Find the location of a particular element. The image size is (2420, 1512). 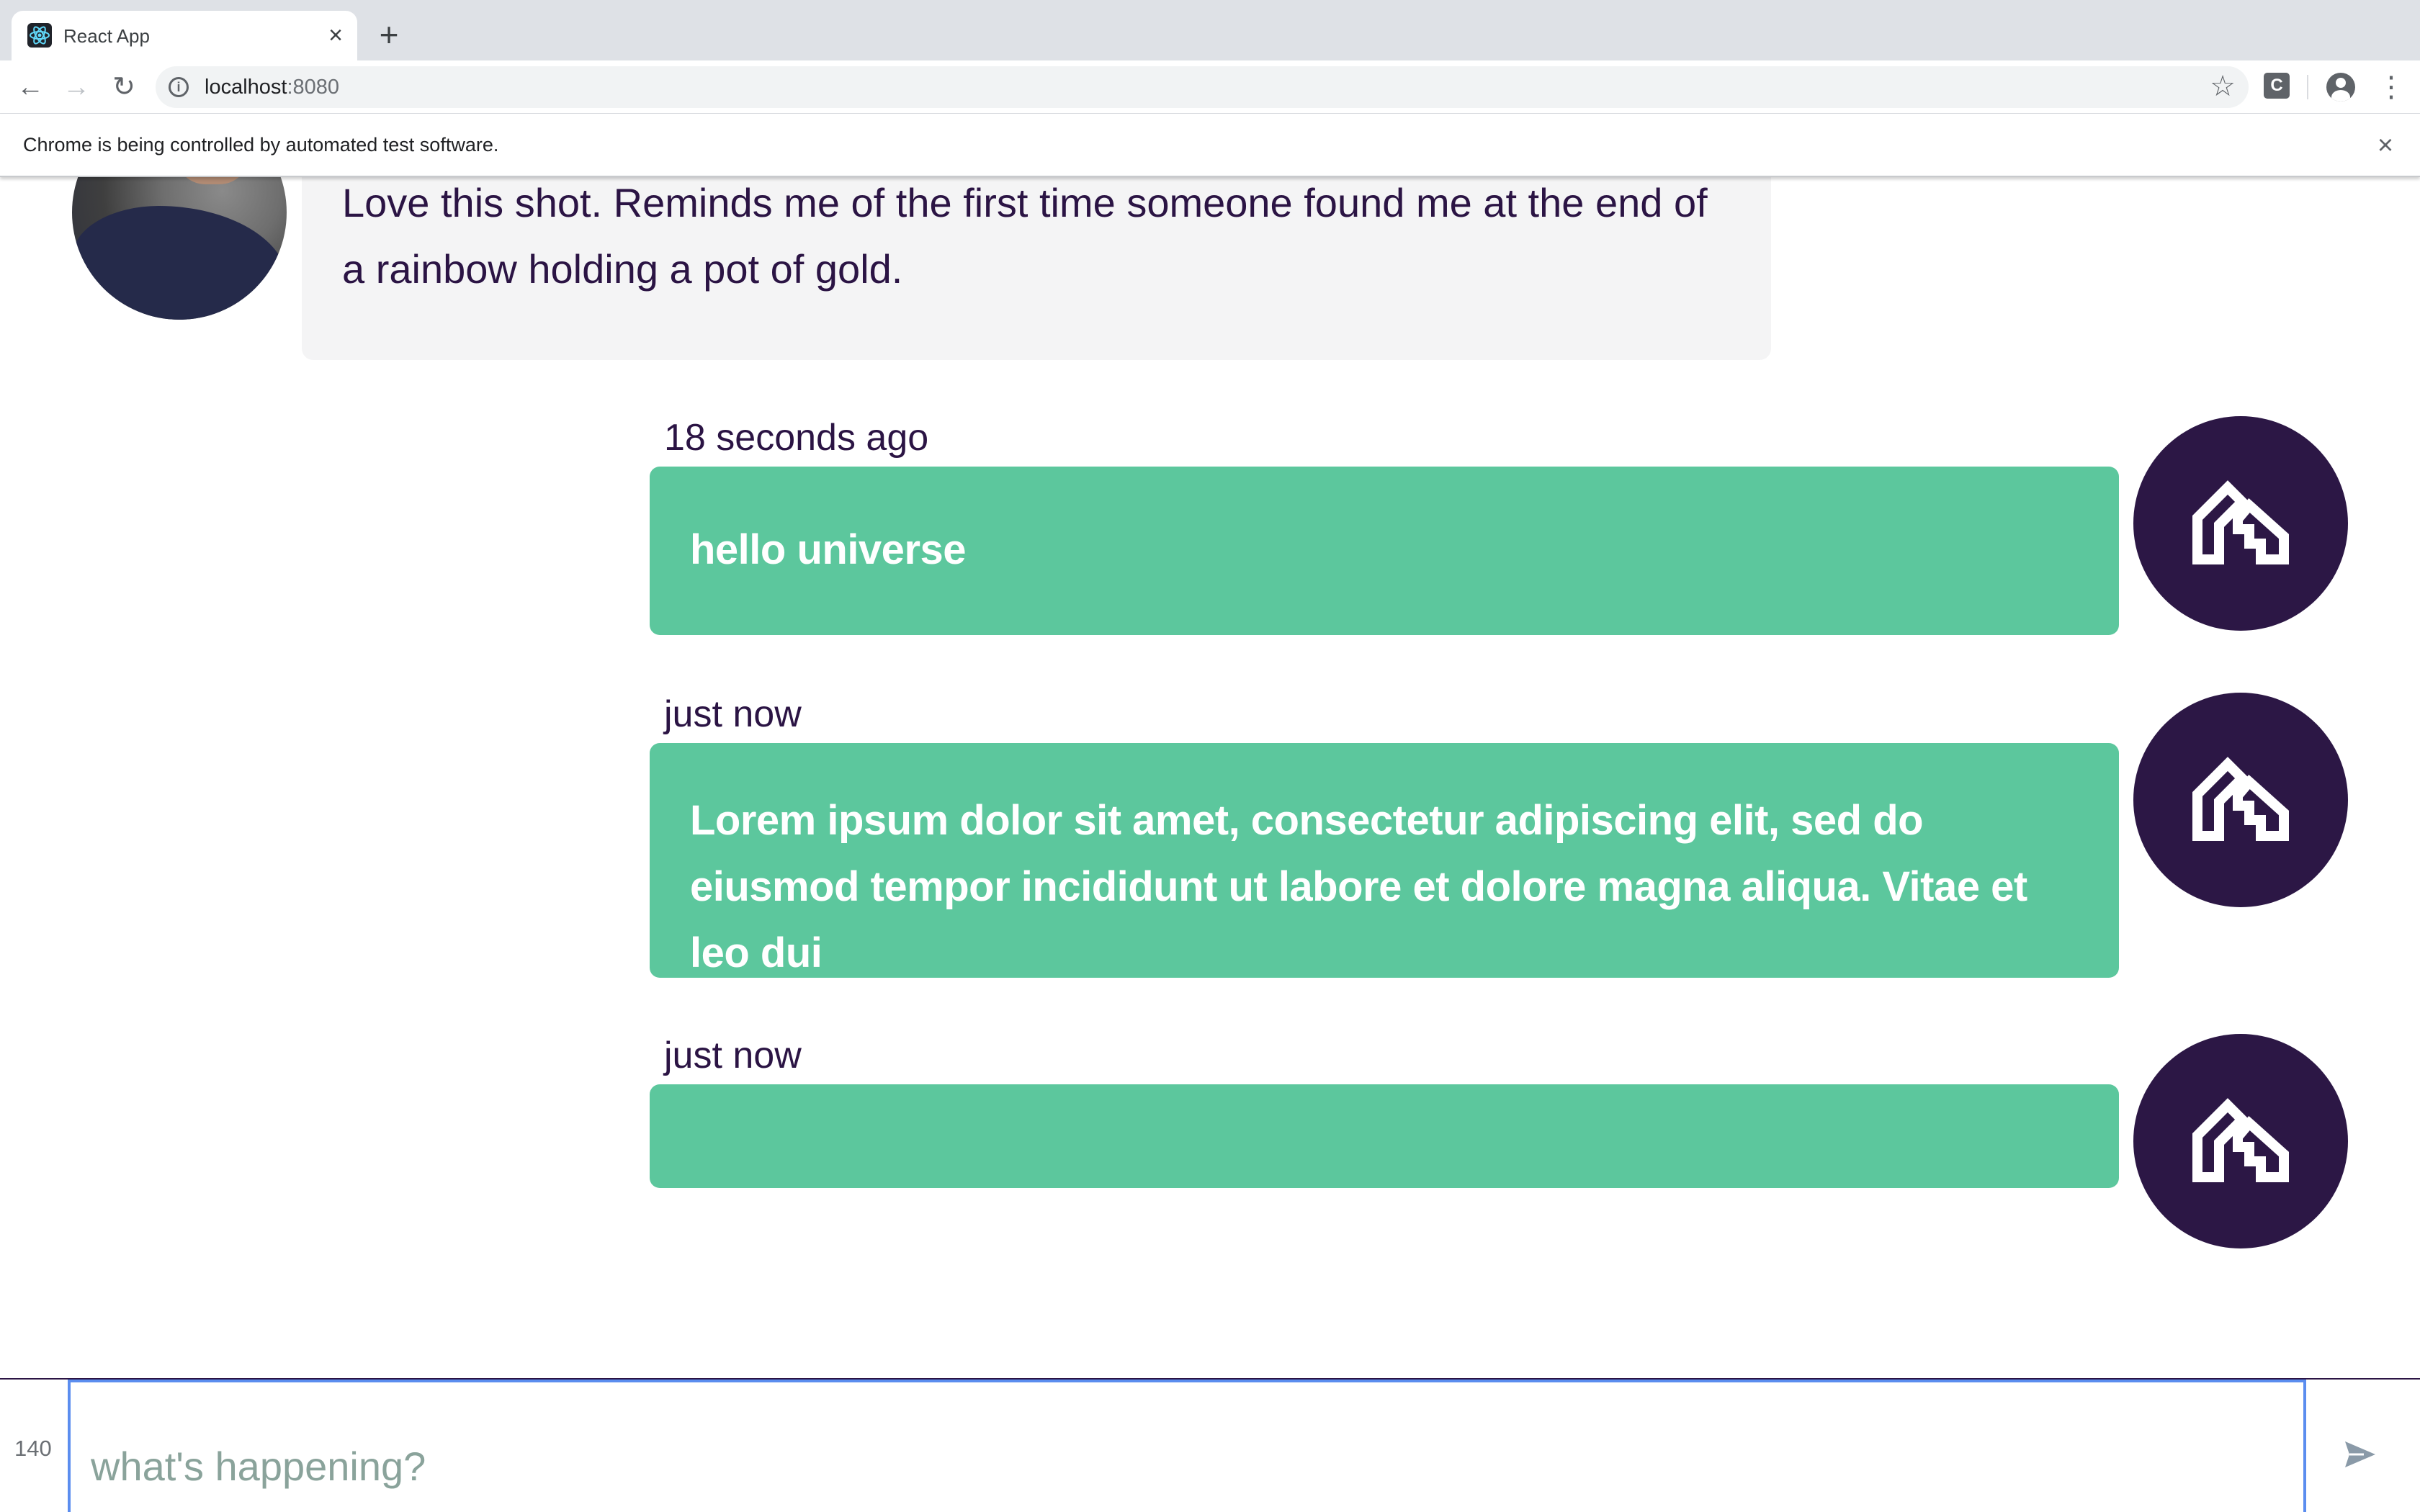

sent-message-text: hello universe is located at coordinates (828, 549).